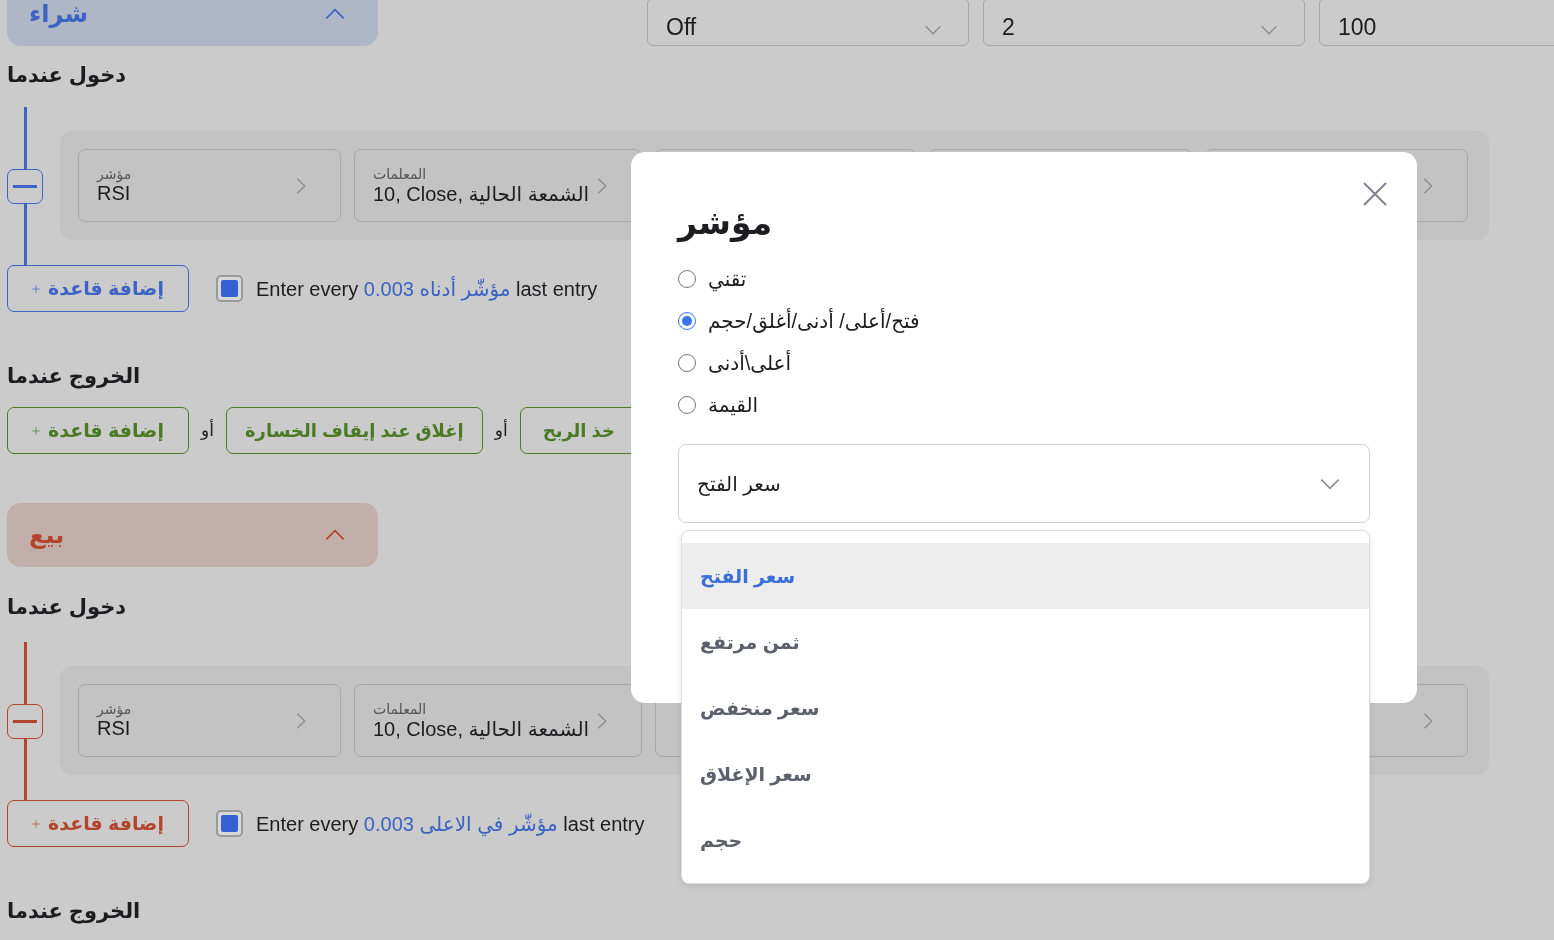  I want to click on section-title: شراء, so click(59, 14).